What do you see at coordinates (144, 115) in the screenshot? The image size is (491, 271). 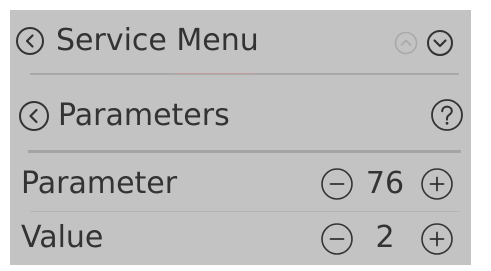 I see `parameters-title: Parameters` at bounding box center [144, 115].